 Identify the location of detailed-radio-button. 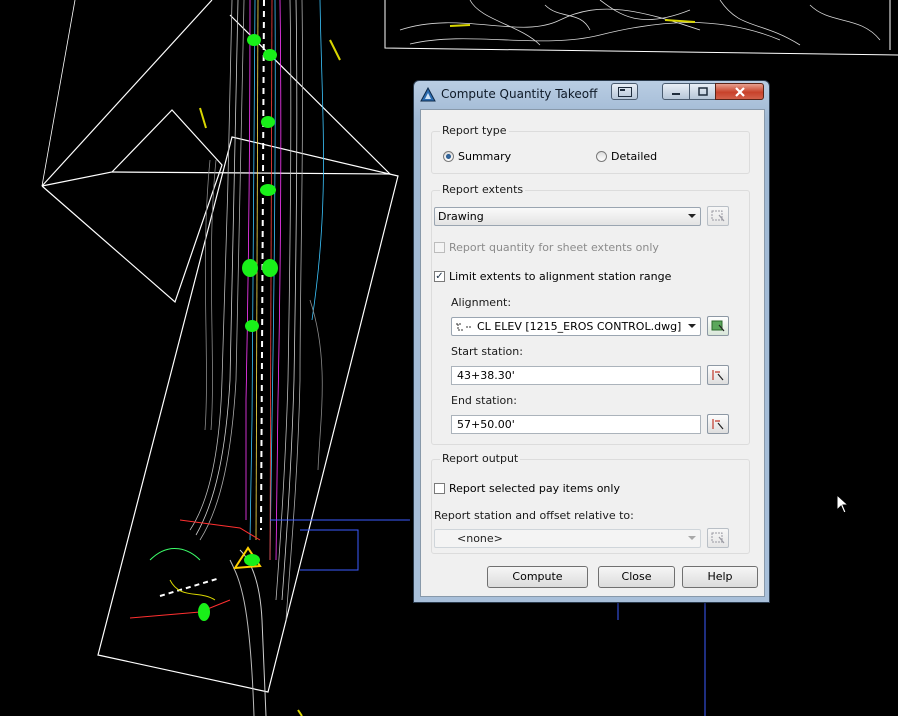
(601, 156).